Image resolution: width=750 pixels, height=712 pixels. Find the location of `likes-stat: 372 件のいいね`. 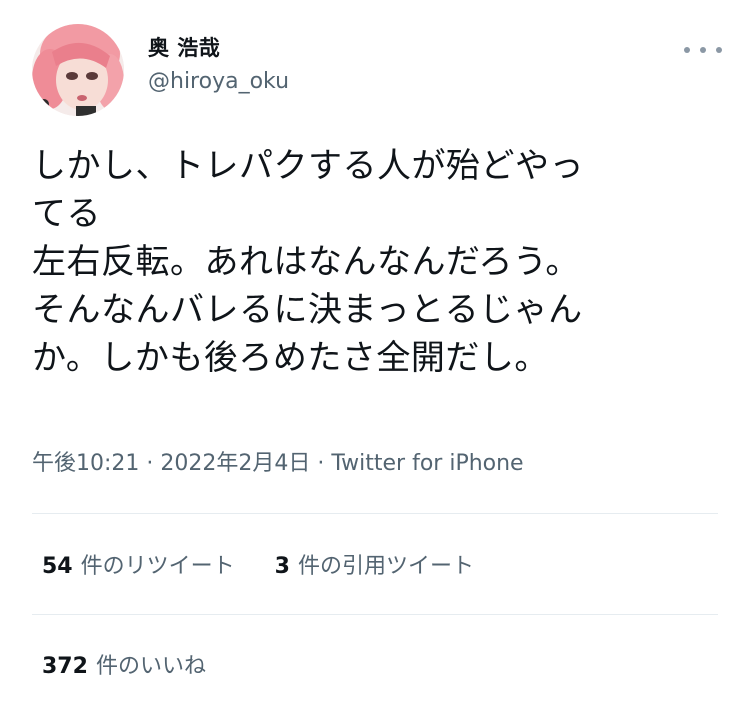

likes-stat: 372 件のいいね is located at coordinates (124, 664).